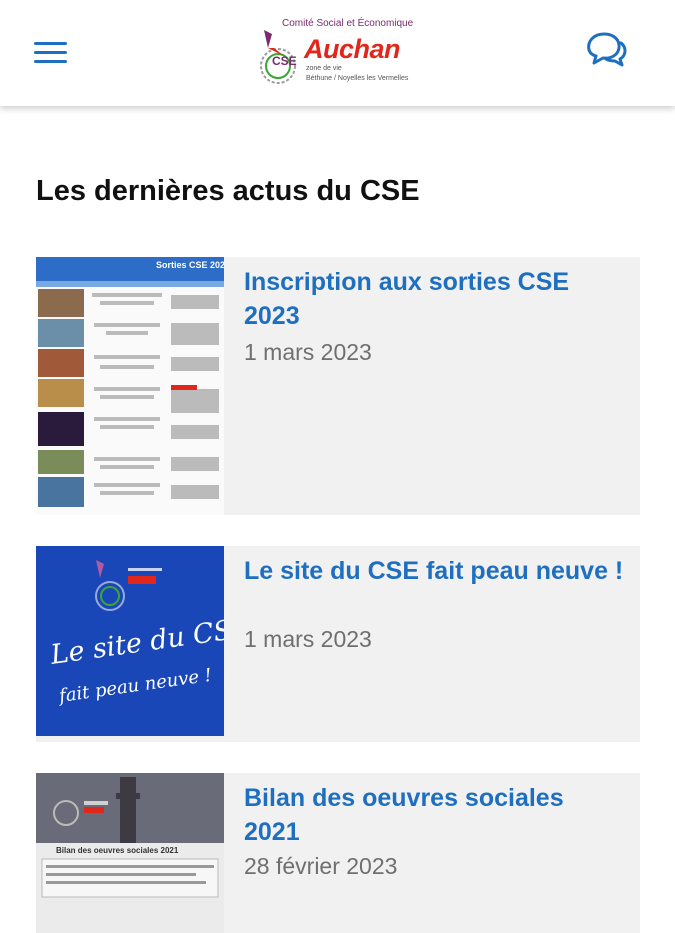  I want to click on article-thumbnail: Sorties CSE 2023, so click(130, 386).